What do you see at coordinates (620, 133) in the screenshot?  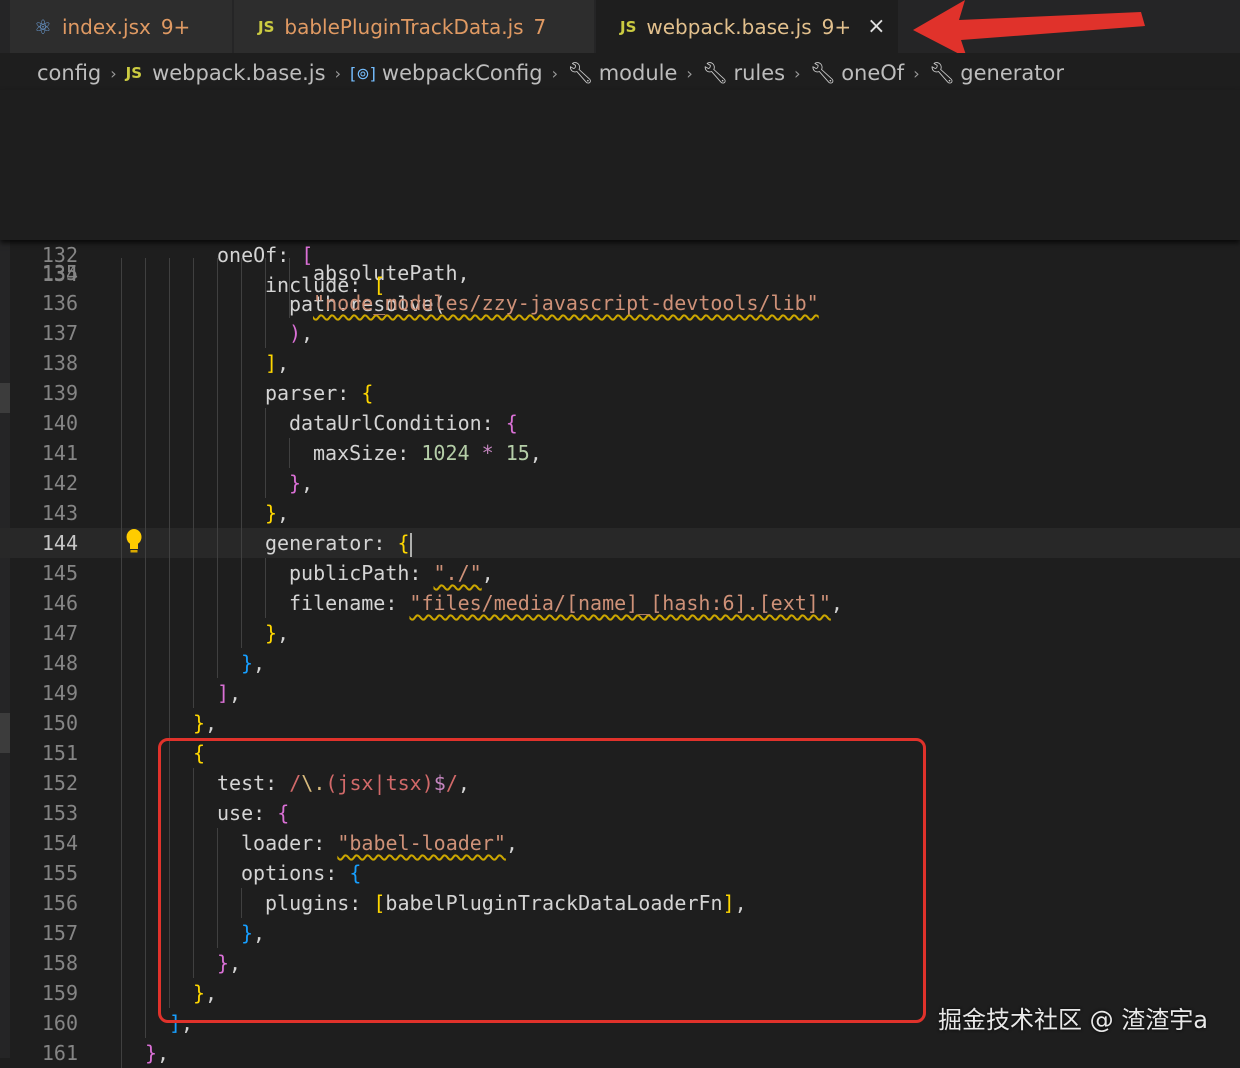 I see `sticky-line-42: 42 const webpackConfig = {` at bounding box center [620, 133].